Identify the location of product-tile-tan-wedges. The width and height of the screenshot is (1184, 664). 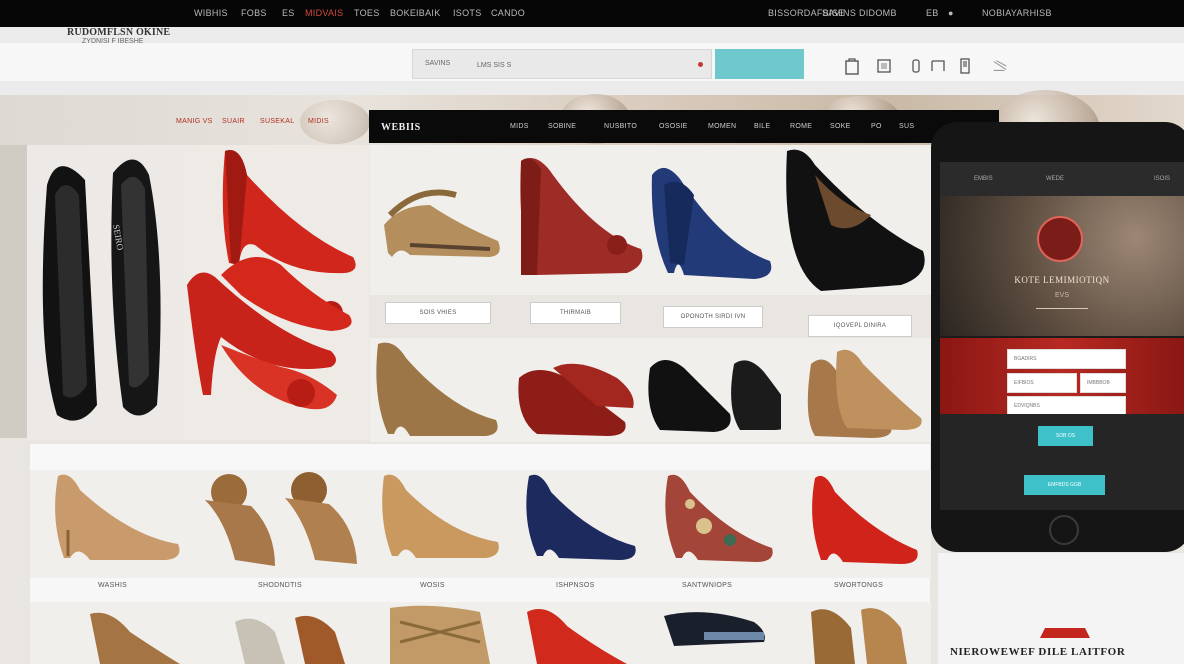
(856, 390).